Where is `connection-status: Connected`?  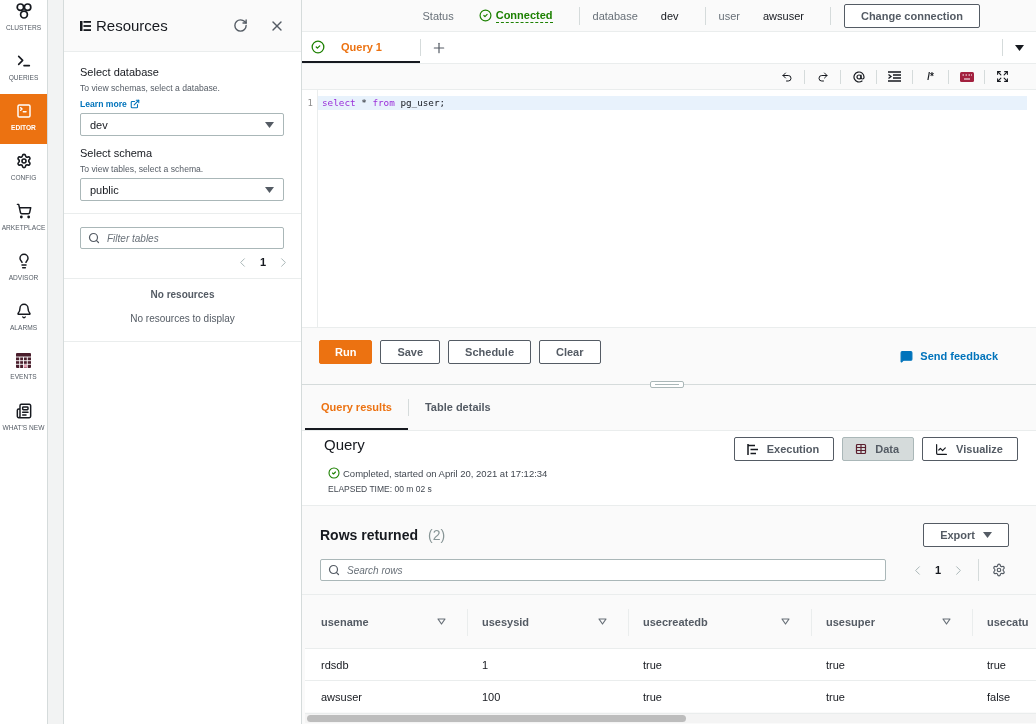 connection-status: Connected is located at coordinates (524, 15).